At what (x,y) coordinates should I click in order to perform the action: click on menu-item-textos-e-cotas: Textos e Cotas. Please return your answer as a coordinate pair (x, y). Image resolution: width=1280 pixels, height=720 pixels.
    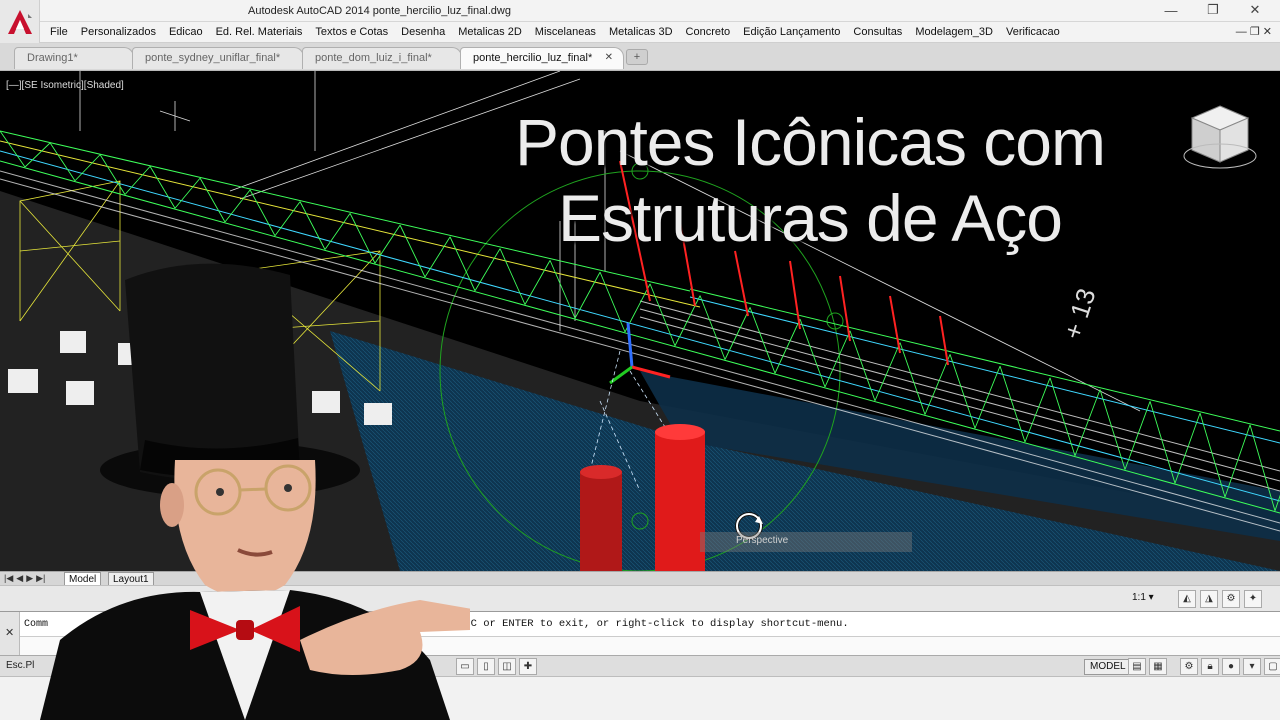
    Looking at the image, I should click on (351, 32).